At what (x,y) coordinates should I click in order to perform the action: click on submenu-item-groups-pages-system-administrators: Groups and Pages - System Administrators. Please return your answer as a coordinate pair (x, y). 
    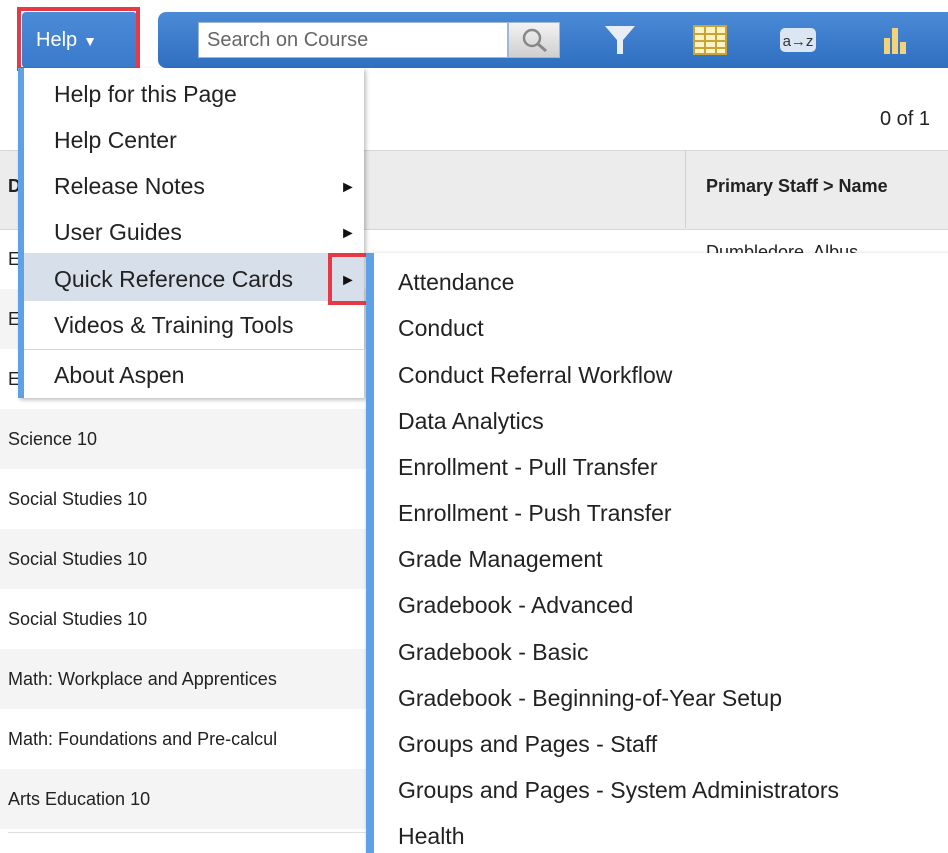
    Looking at the image, I should click on (618, 790).